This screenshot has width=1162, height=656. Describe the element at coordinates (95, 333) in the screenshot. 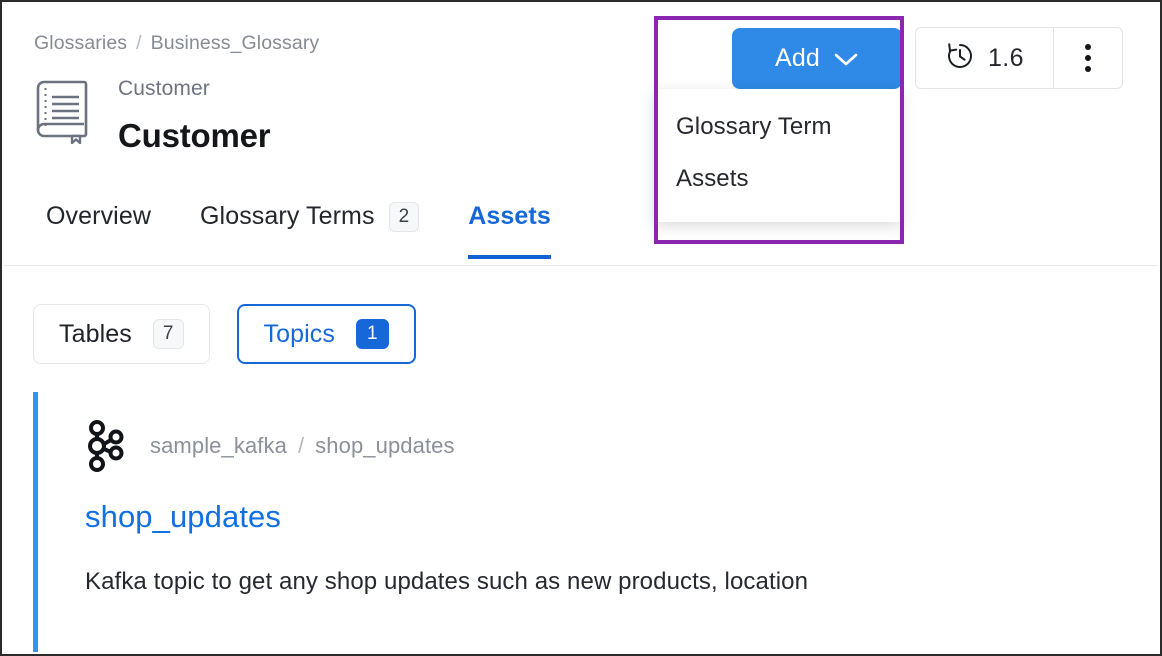

I see `filter-pill-tables-label: Tables` at that location.